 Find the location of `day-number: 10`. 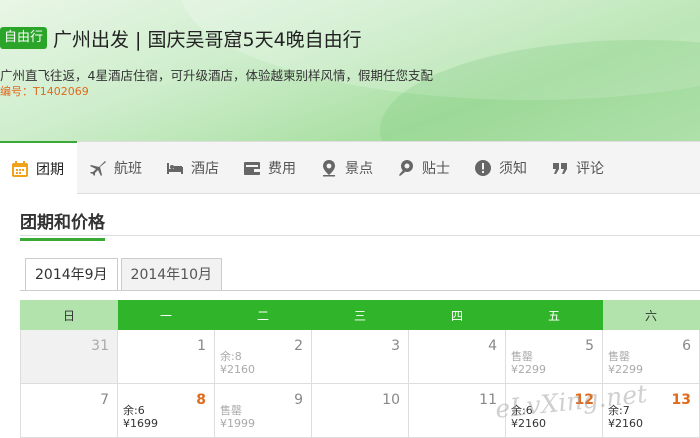

day-number: 10 is located at coordinates (391, 400).